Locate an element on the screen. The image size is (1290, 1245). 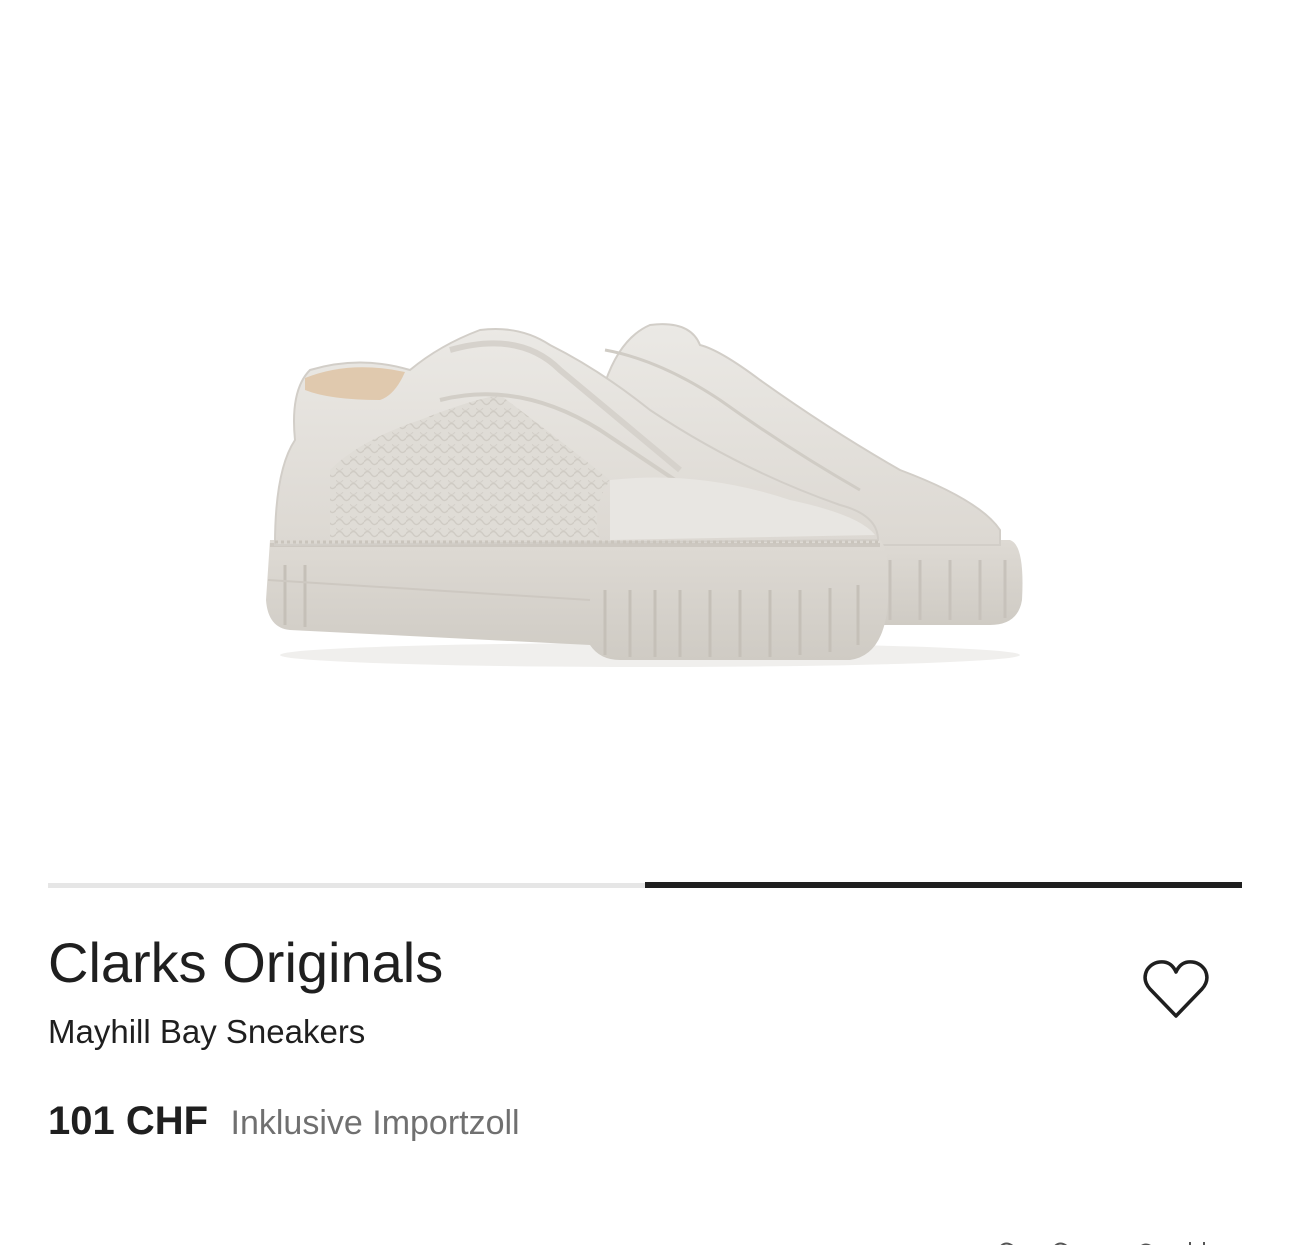
price-note: Inklusive Importzoll is located at coordinates (375, 1123).